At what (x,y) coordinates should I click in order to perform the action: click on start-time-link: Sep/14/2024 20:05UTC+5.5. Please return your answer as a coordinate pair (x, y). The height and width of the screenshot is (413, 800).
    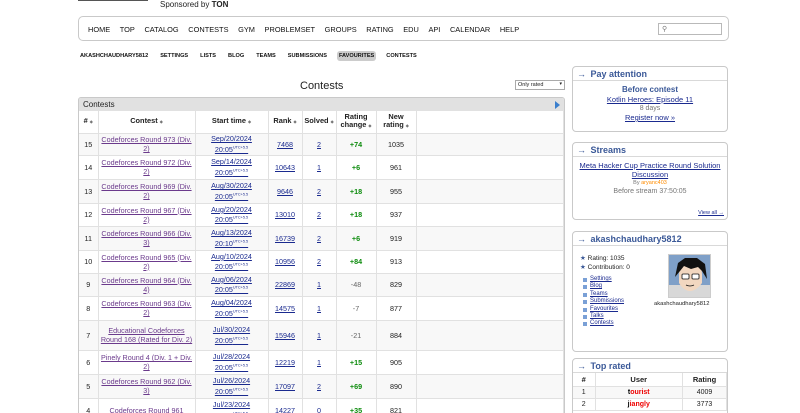
    Looking at the image, I should click on (231, 166).